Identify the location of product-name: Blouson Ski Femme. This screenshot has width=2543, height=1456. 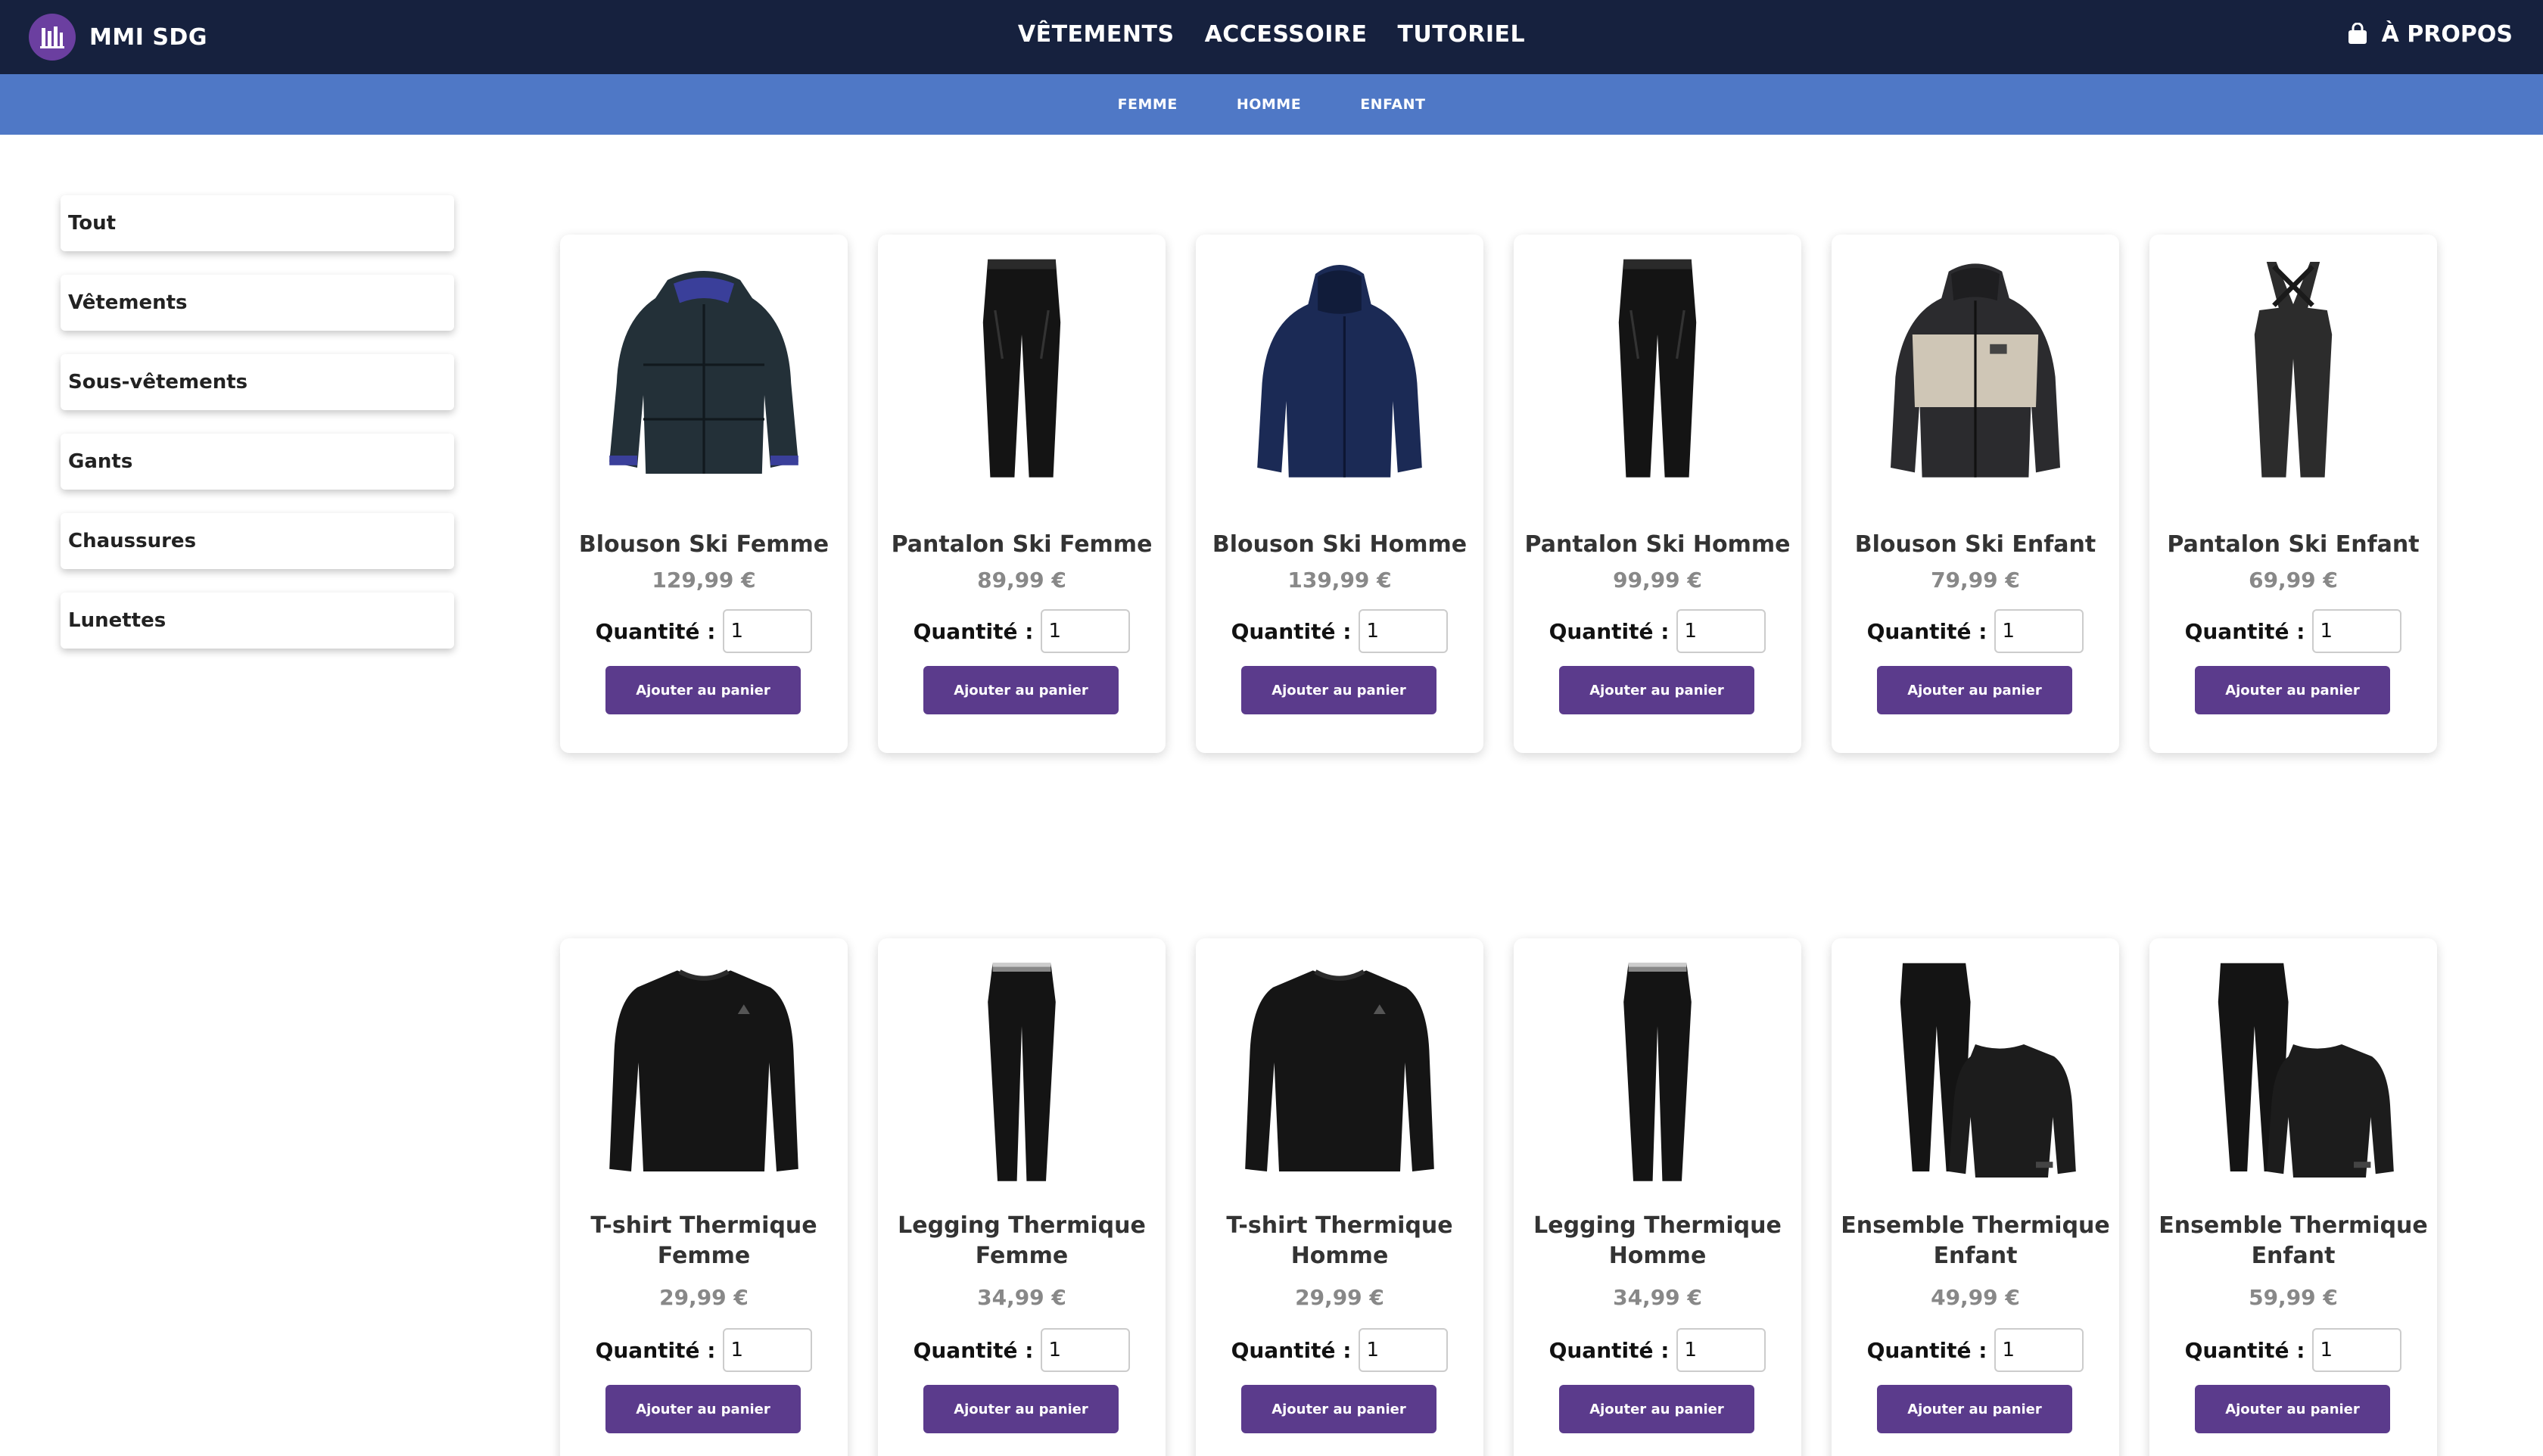
(704, 544).